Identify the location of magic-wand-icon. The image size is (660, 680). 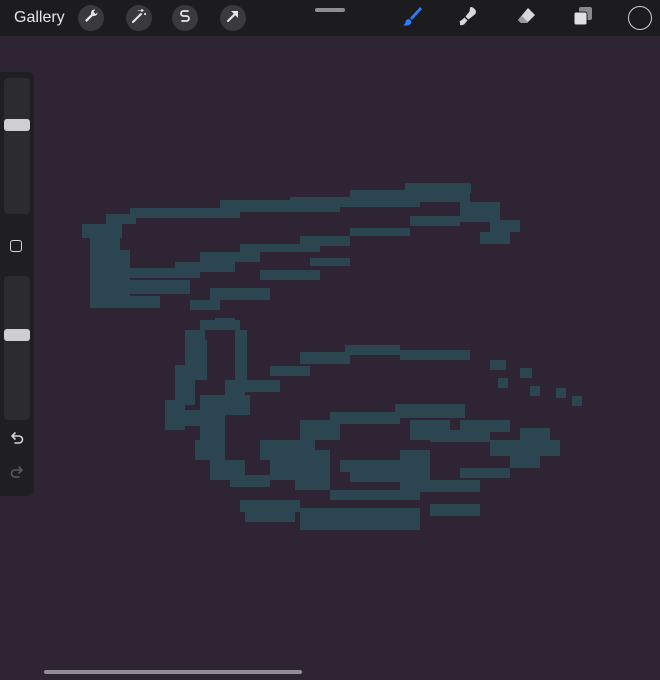
(139, 18).